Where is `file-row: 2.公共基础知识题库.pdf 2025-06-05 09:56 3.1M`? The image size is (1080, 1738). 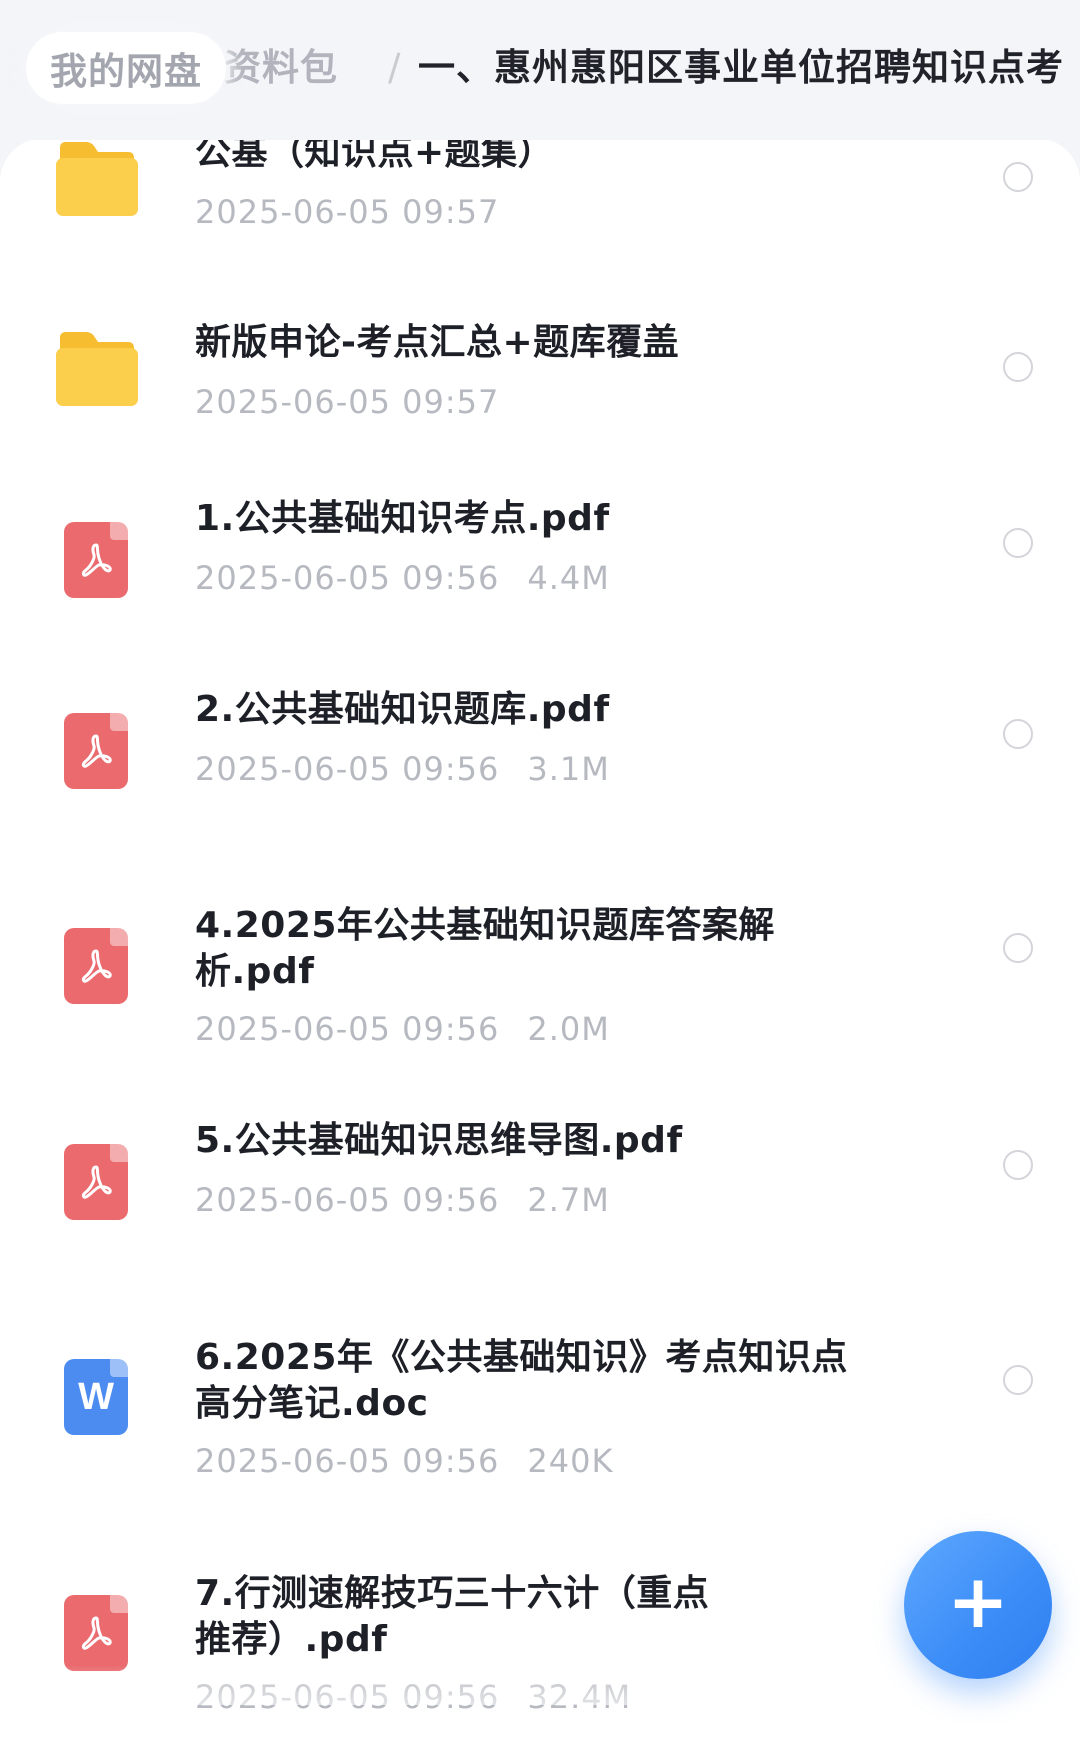 file-row: 2.公共基础知识题库.pdf 2025-06-05 09:56 3.1M is located at coordinates (540, 795).